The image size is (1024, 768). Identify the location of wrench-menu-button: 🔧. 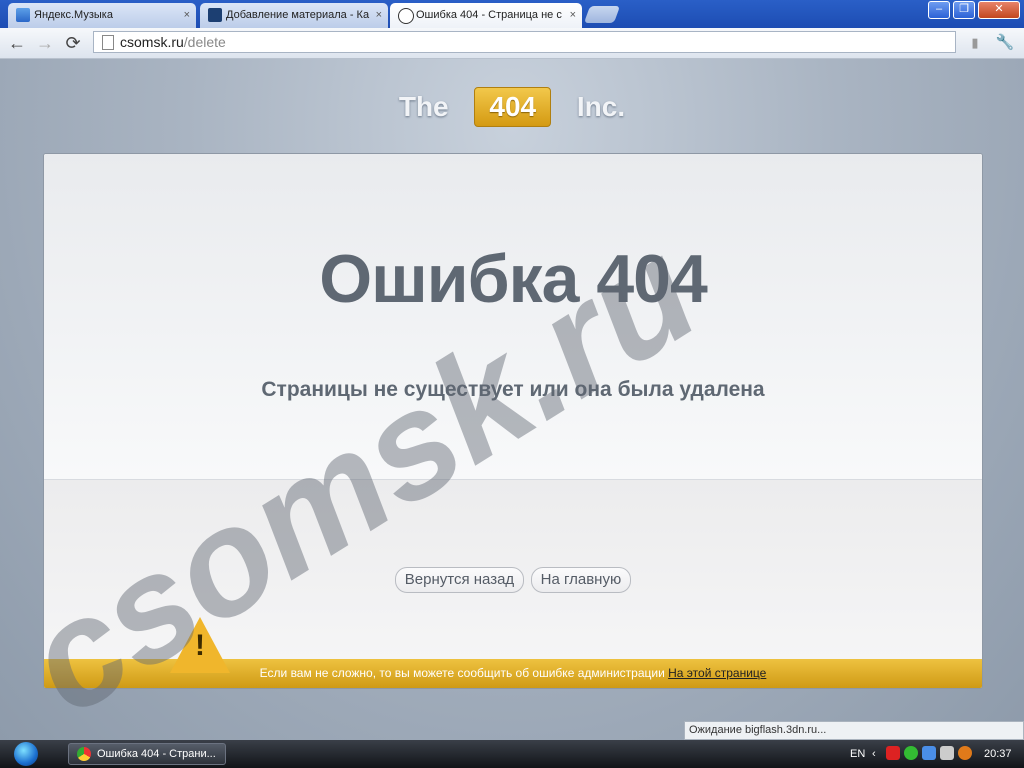
(1005, 43).